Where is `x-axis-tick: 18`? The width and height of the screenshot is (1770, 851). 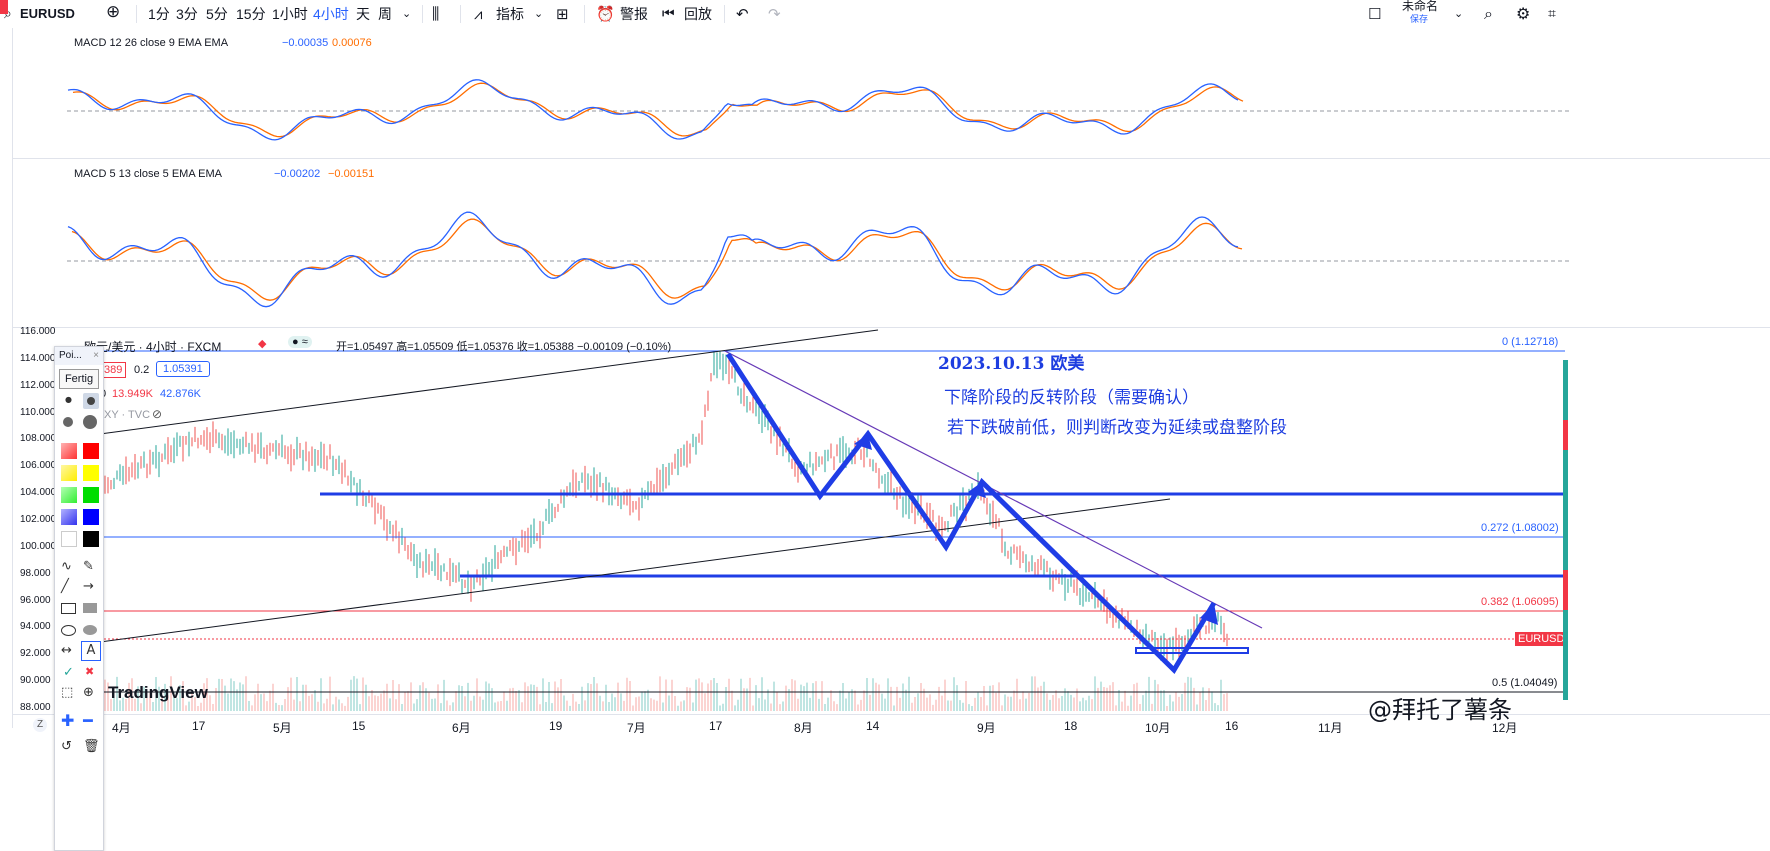
x-axis-tick: 18 is located at coordinates (1071, 726).